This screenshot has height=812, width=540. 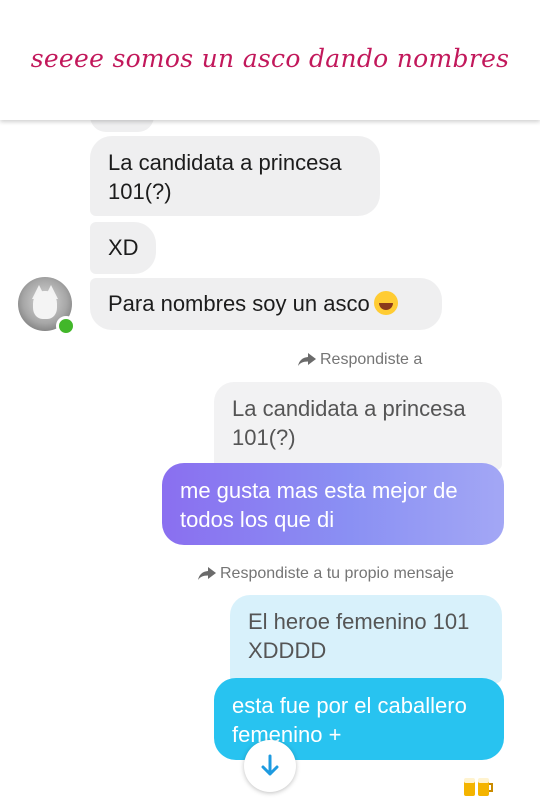 I want to click on incoming-message: La candidata a princesa 101(?), so click(x=235, y=176).